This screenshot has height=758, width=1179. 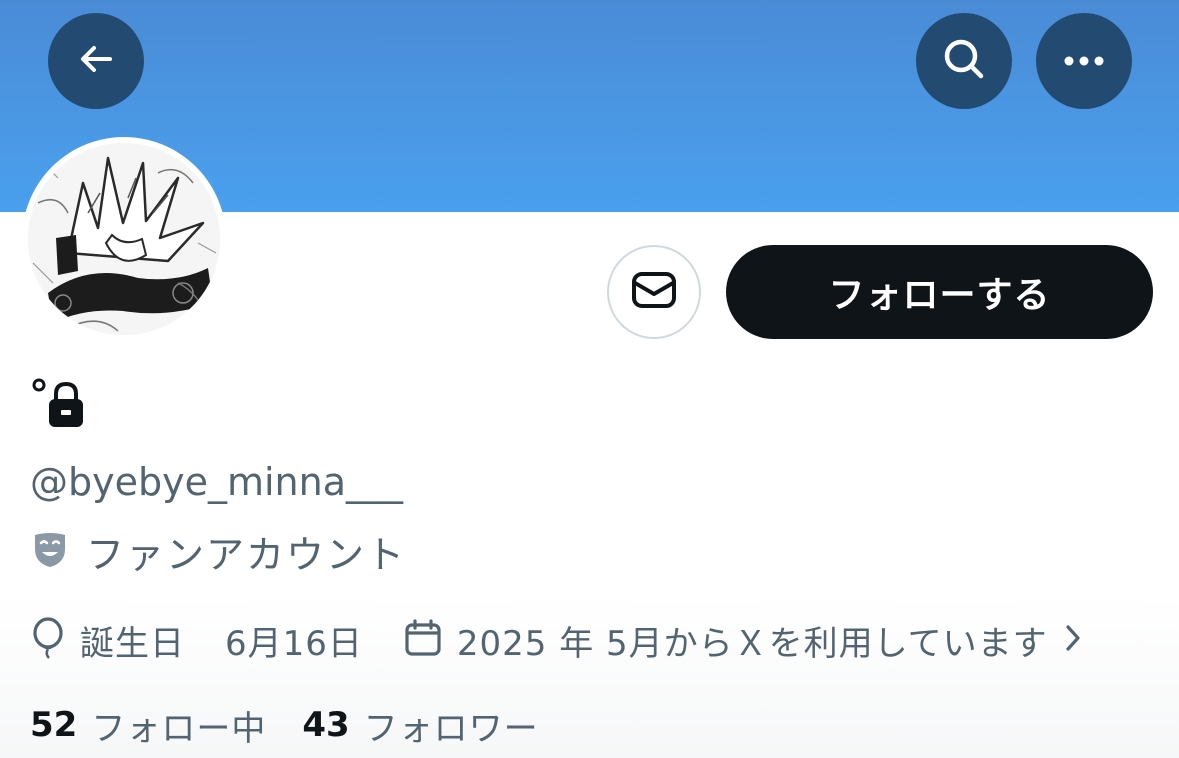 I want to click on followers-link: 43 フォロワー, so click(x=420, y=725).